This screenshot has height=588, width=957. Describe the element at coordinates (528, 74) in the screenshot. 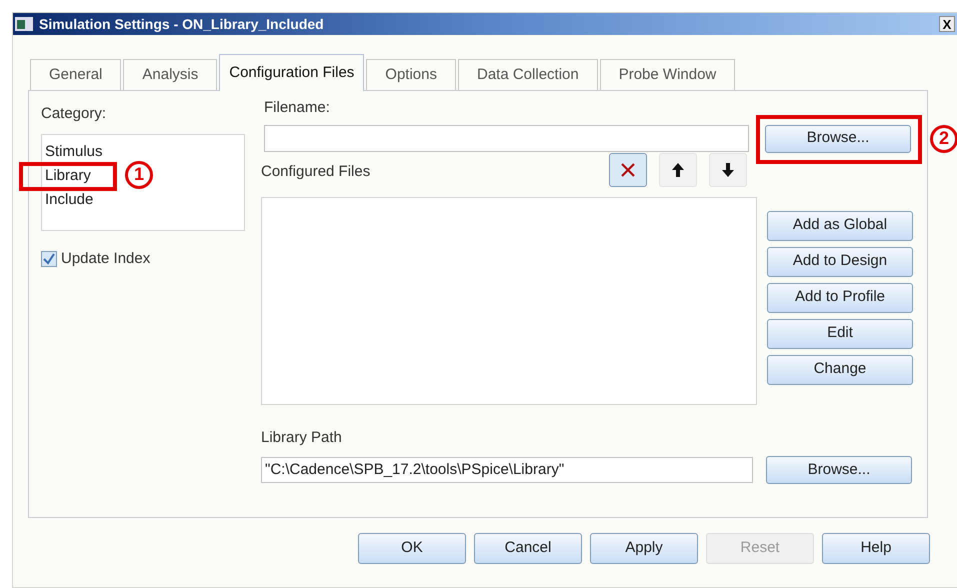

I see `tab: Data Collection` at that location.